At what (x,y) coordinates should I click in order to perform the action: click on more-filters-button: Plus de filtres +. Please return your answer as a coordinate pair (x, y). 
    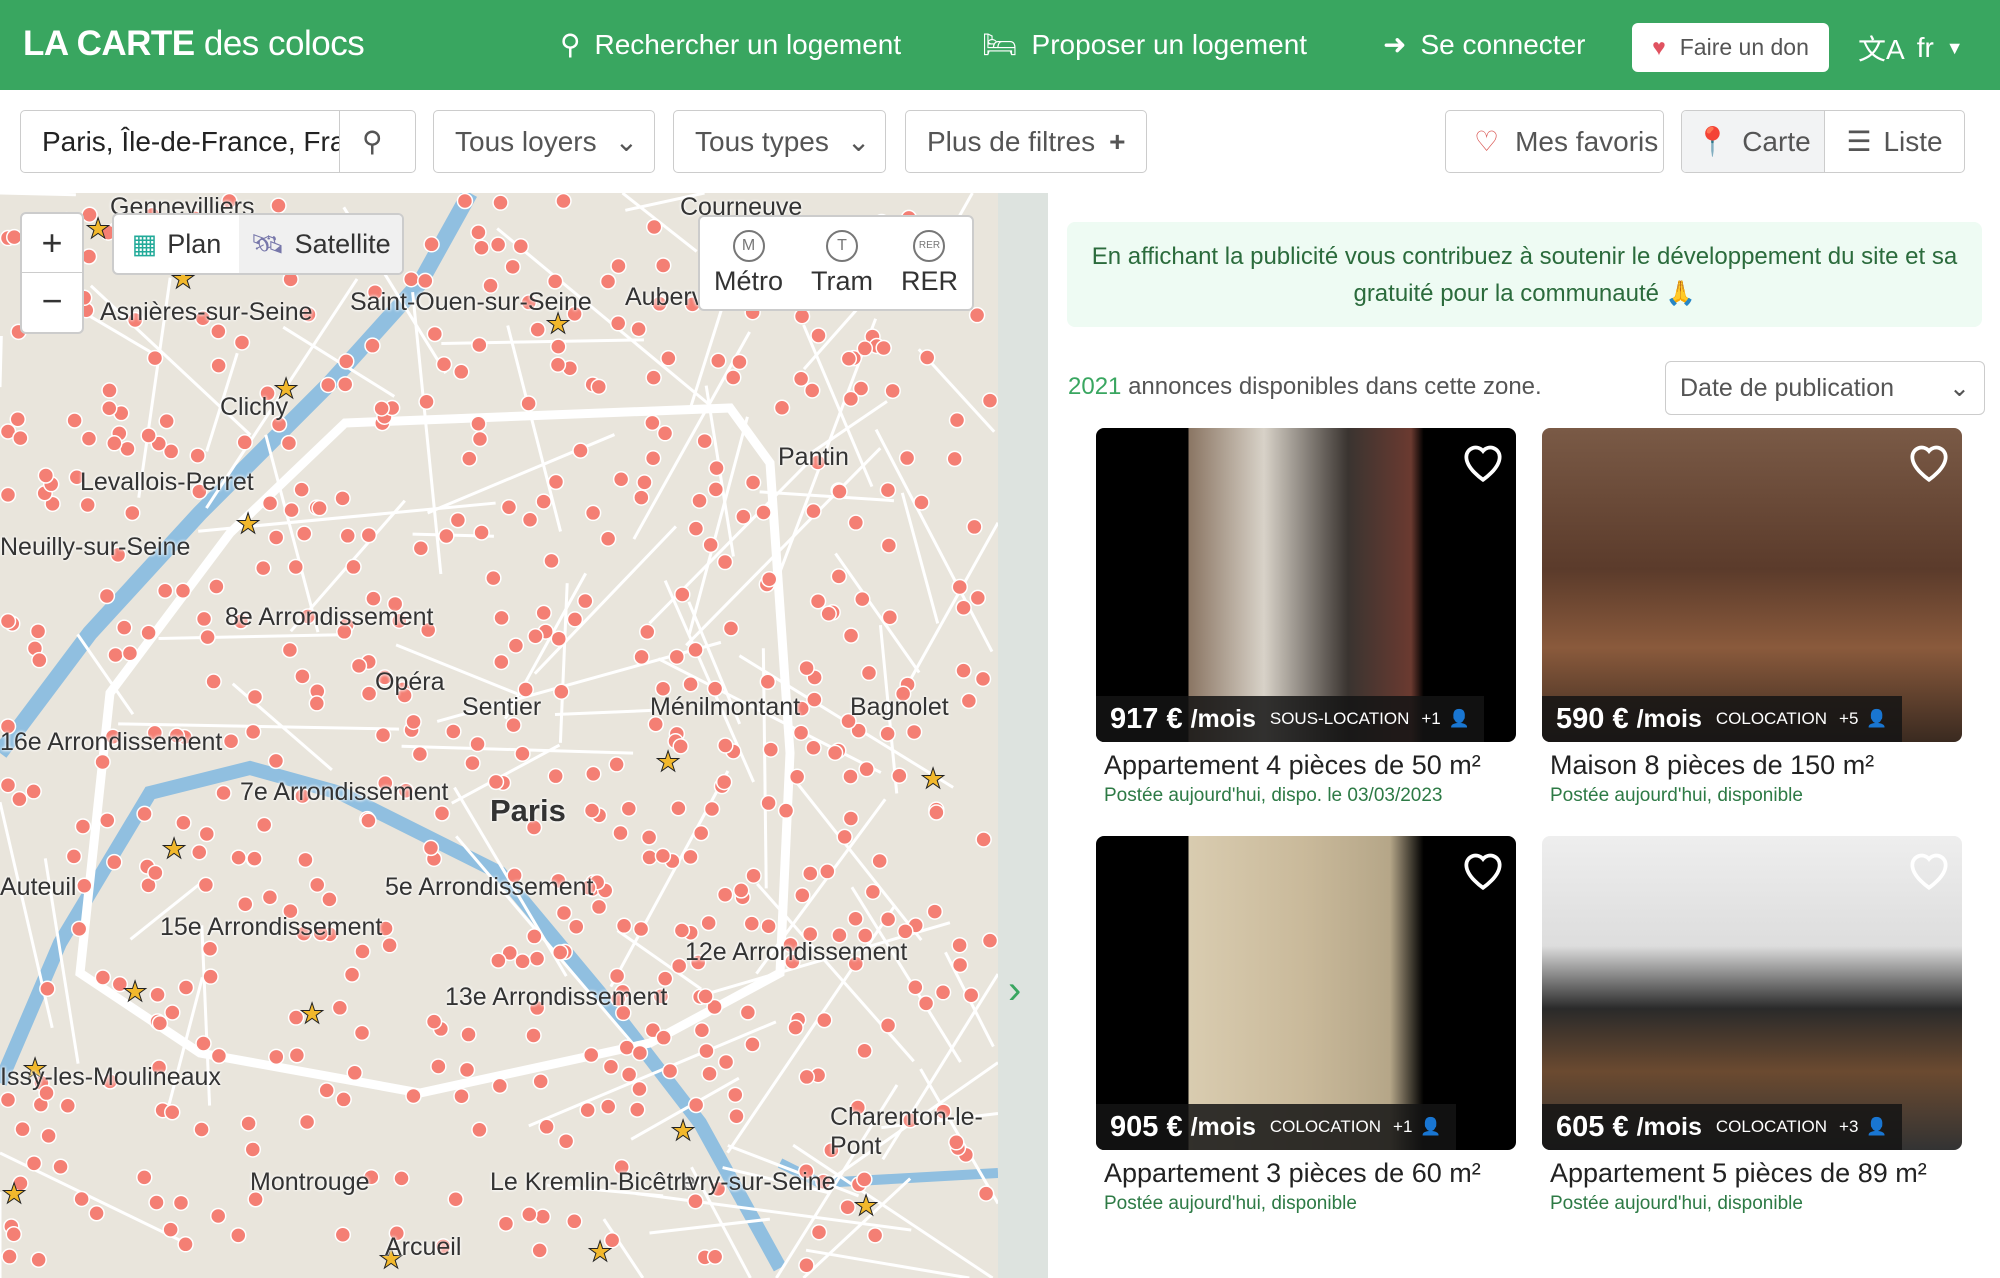
    Looking at the image, I should click on (1026, 141).